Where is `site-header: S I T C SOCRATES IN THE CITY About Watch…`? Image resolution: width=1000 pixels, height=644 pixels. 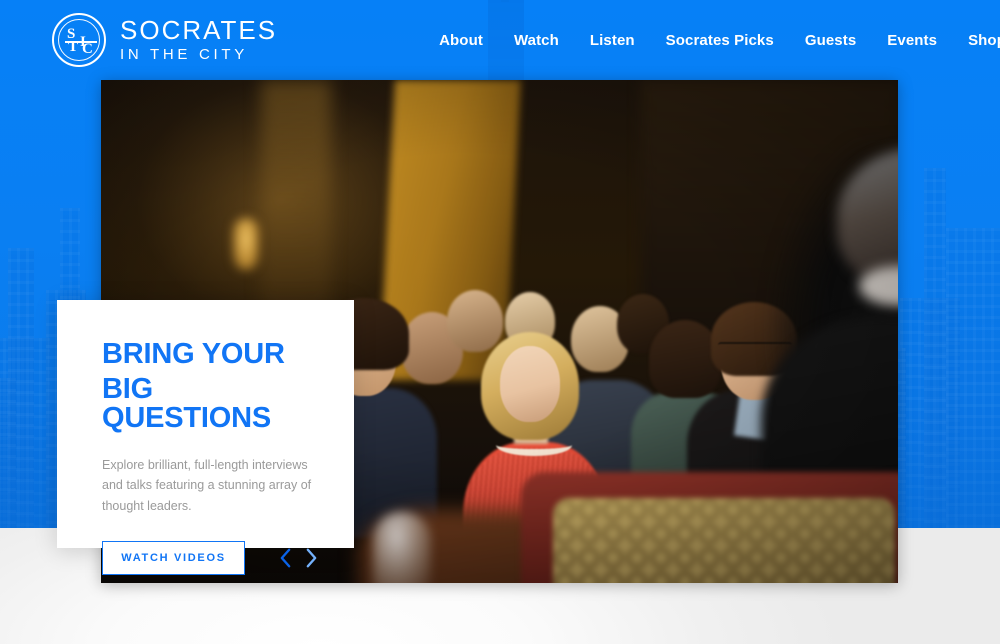
site-header: S I T C SOCRATES IN THE CITY About Watch… is located at coordinates (500, 40).